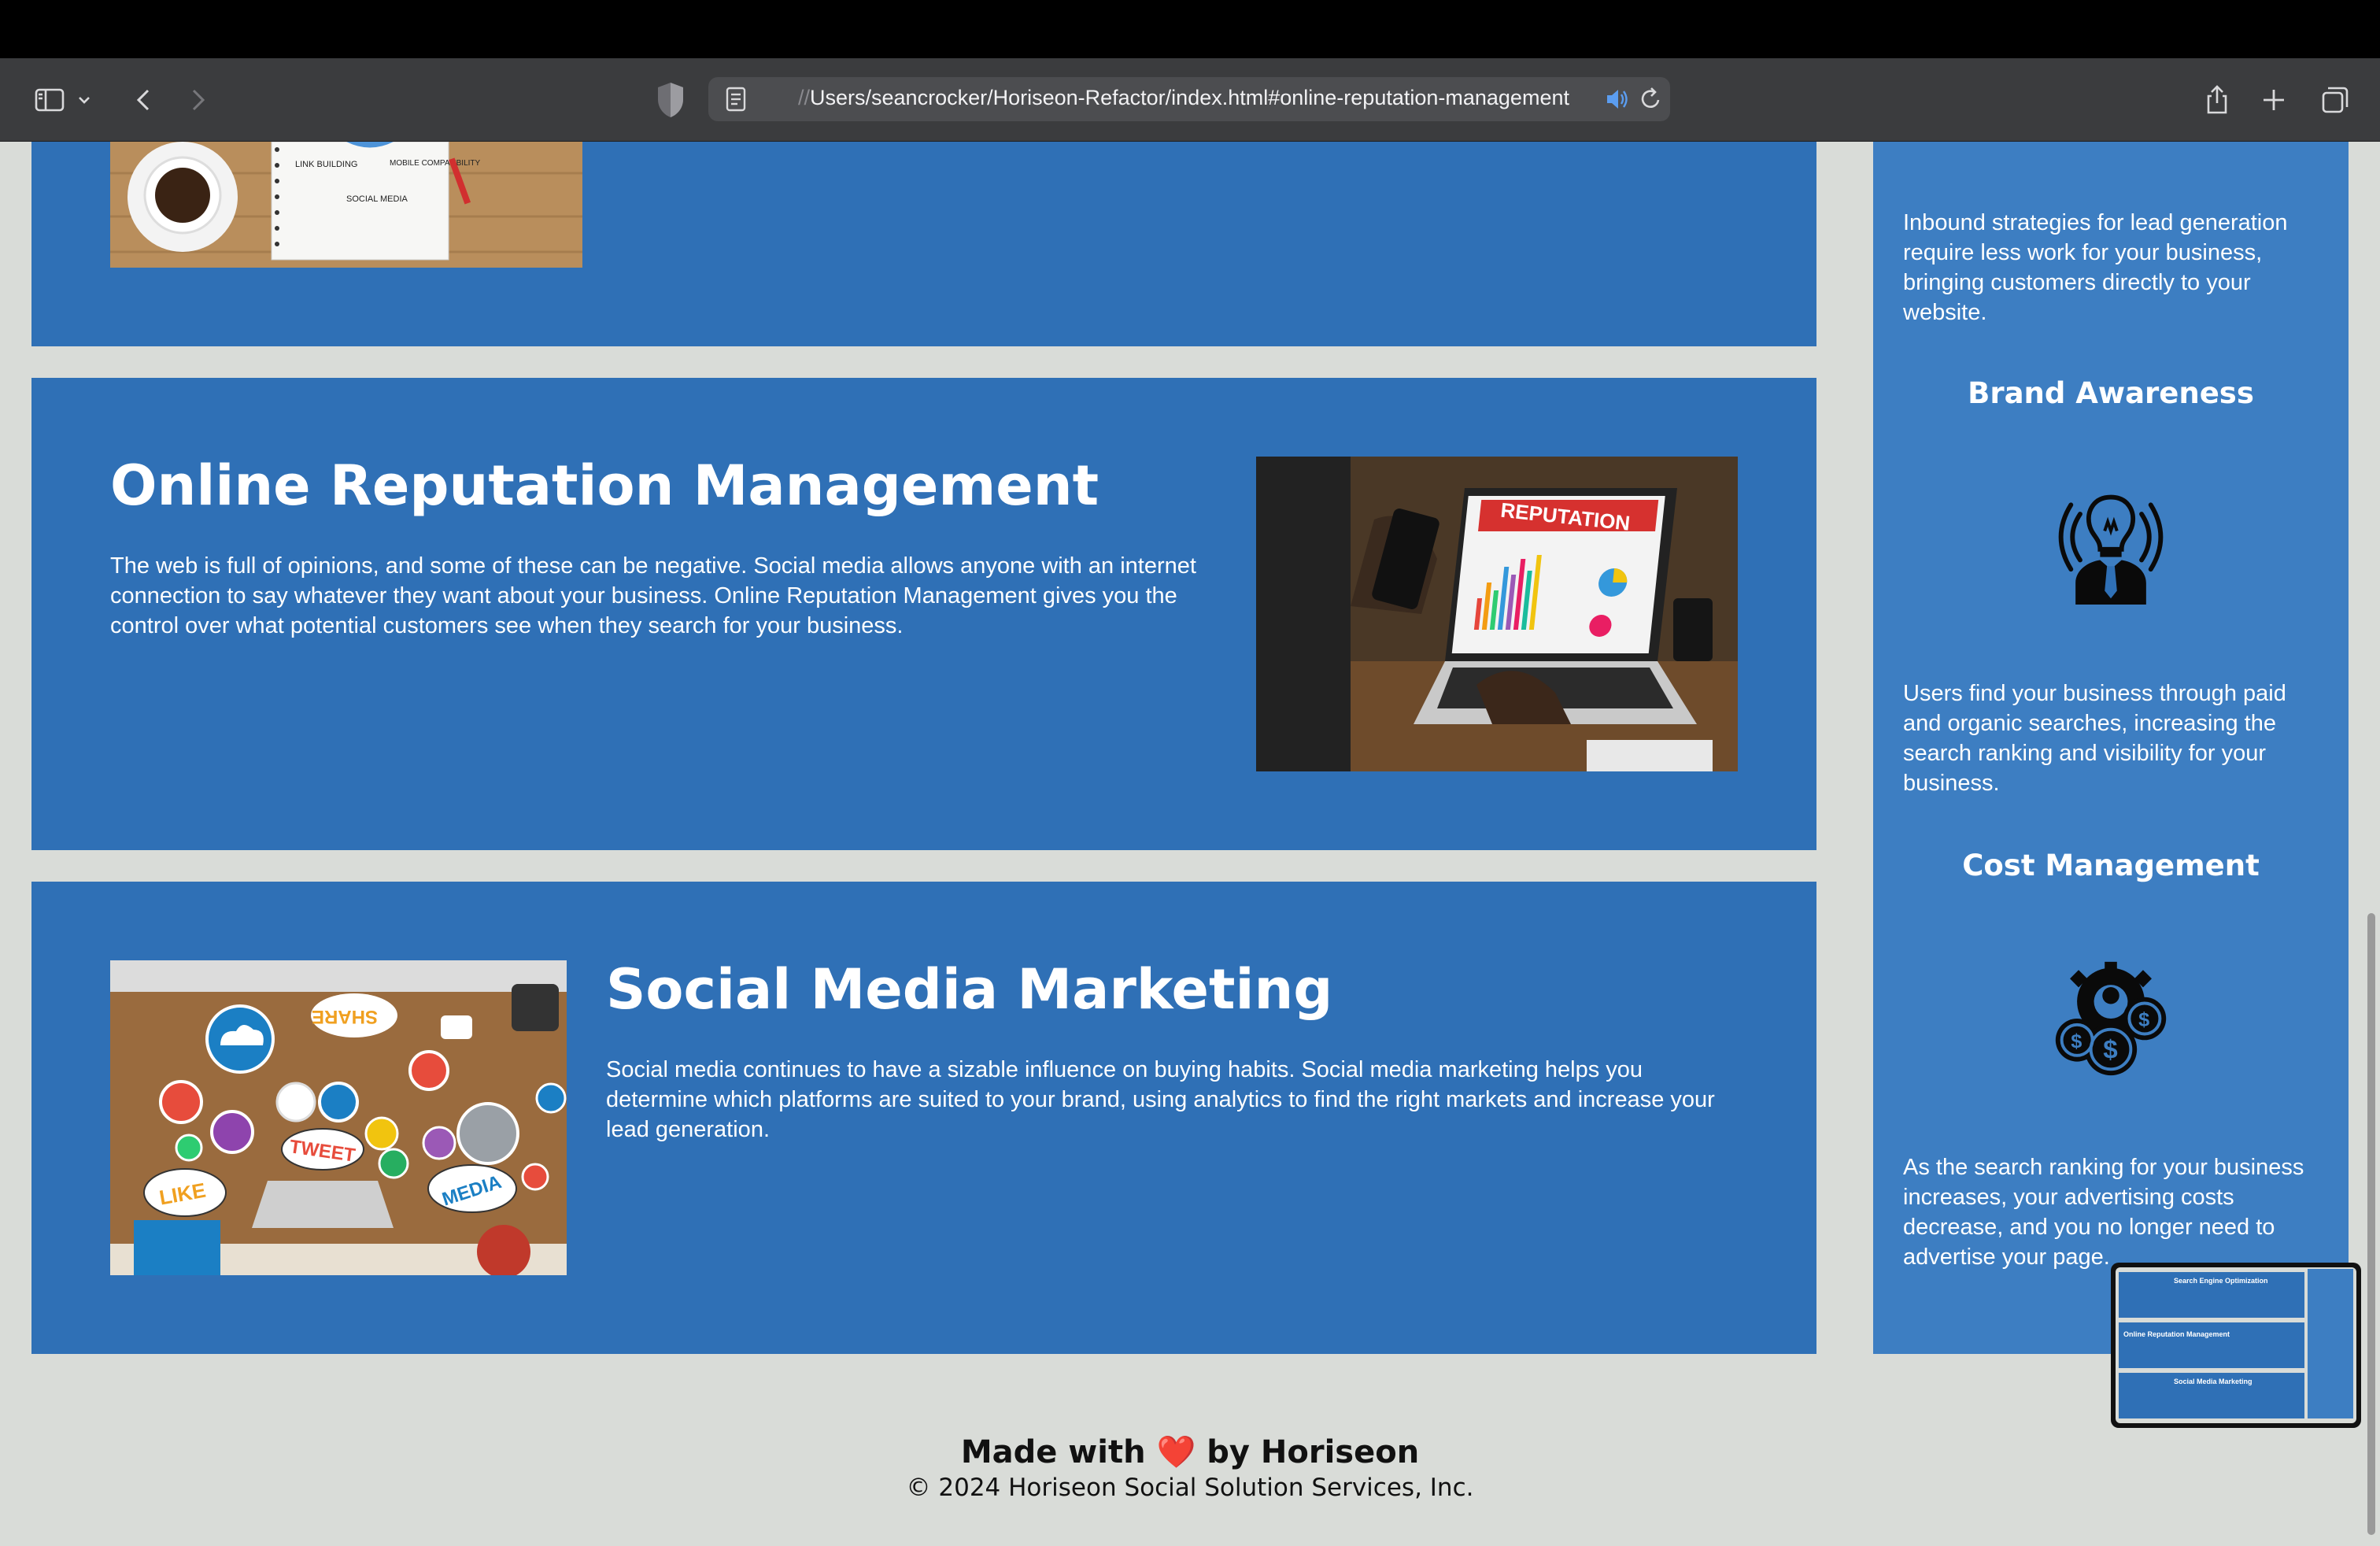 The height and width of the screenshot is (1546, 2380). Describe the element at coordinates (1190, 29) in the screenshot. I see `menu-bar-strip` at that location.